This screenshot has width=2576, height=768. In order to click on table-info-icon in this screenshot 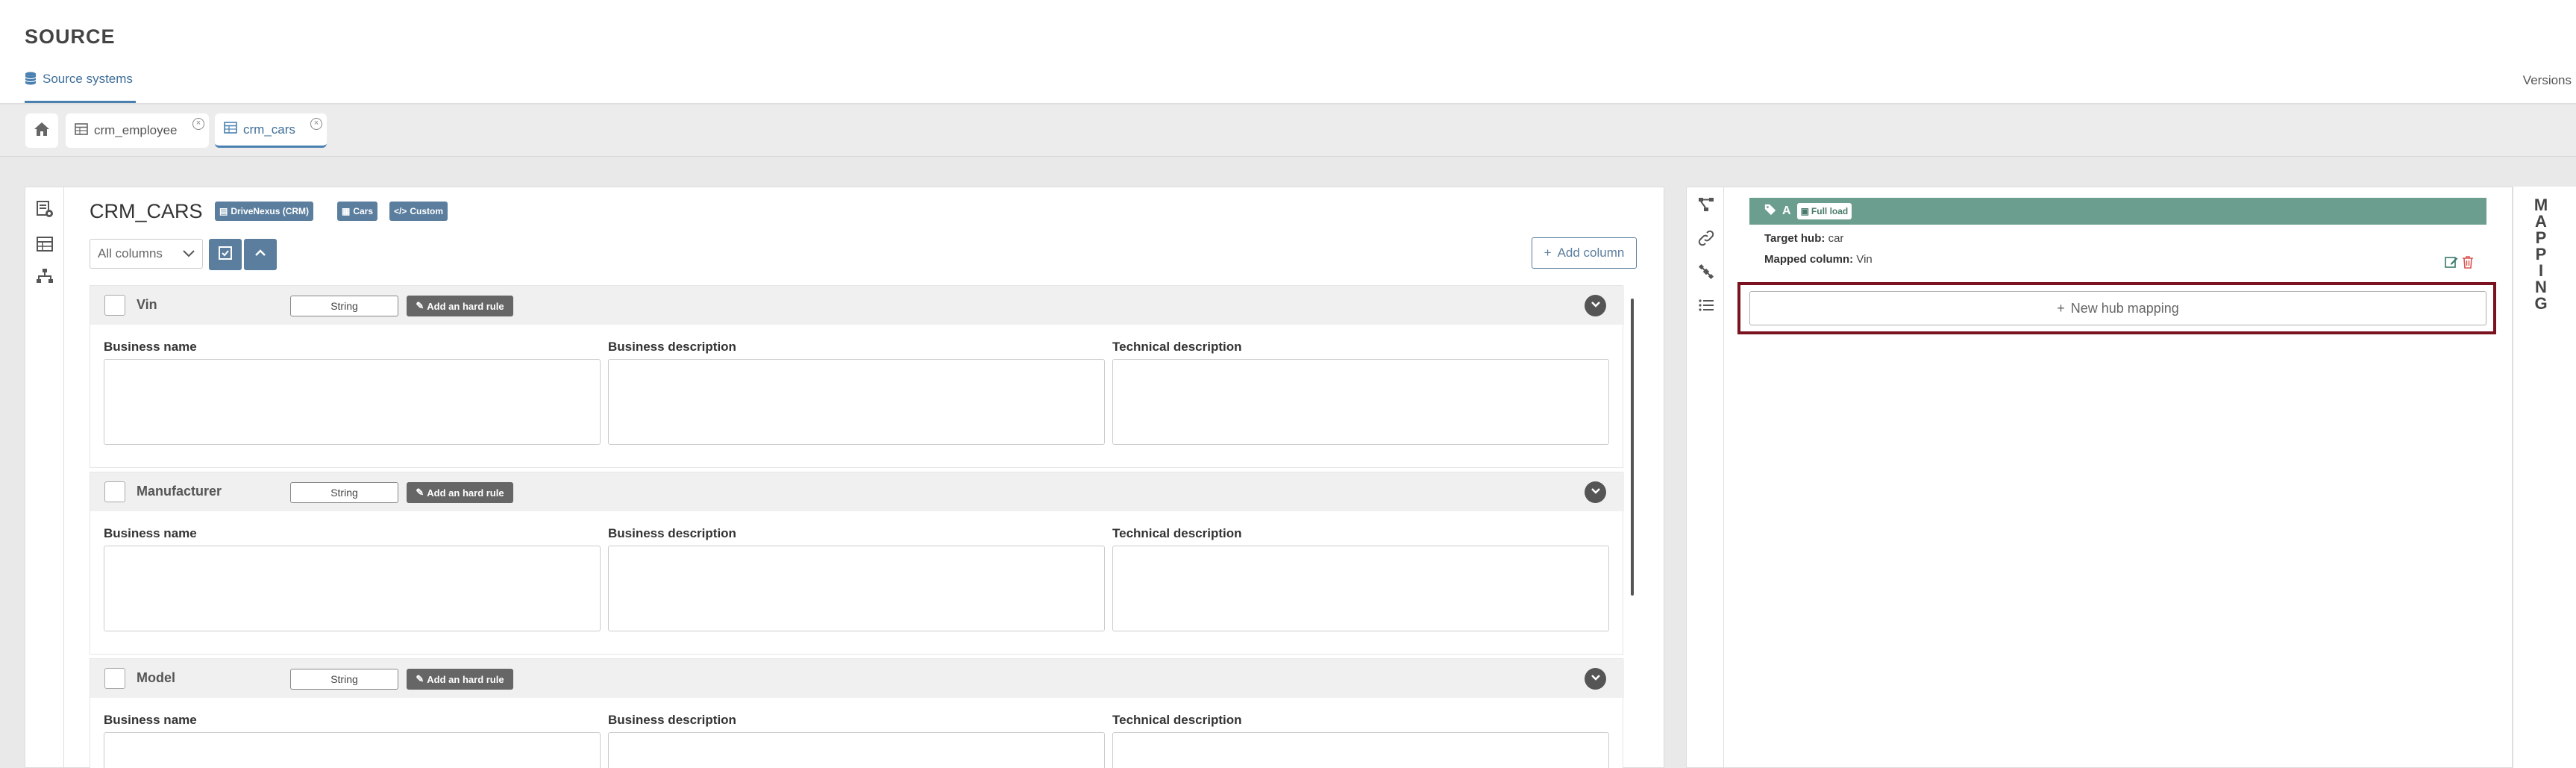, I will do `click(44, 209)`.